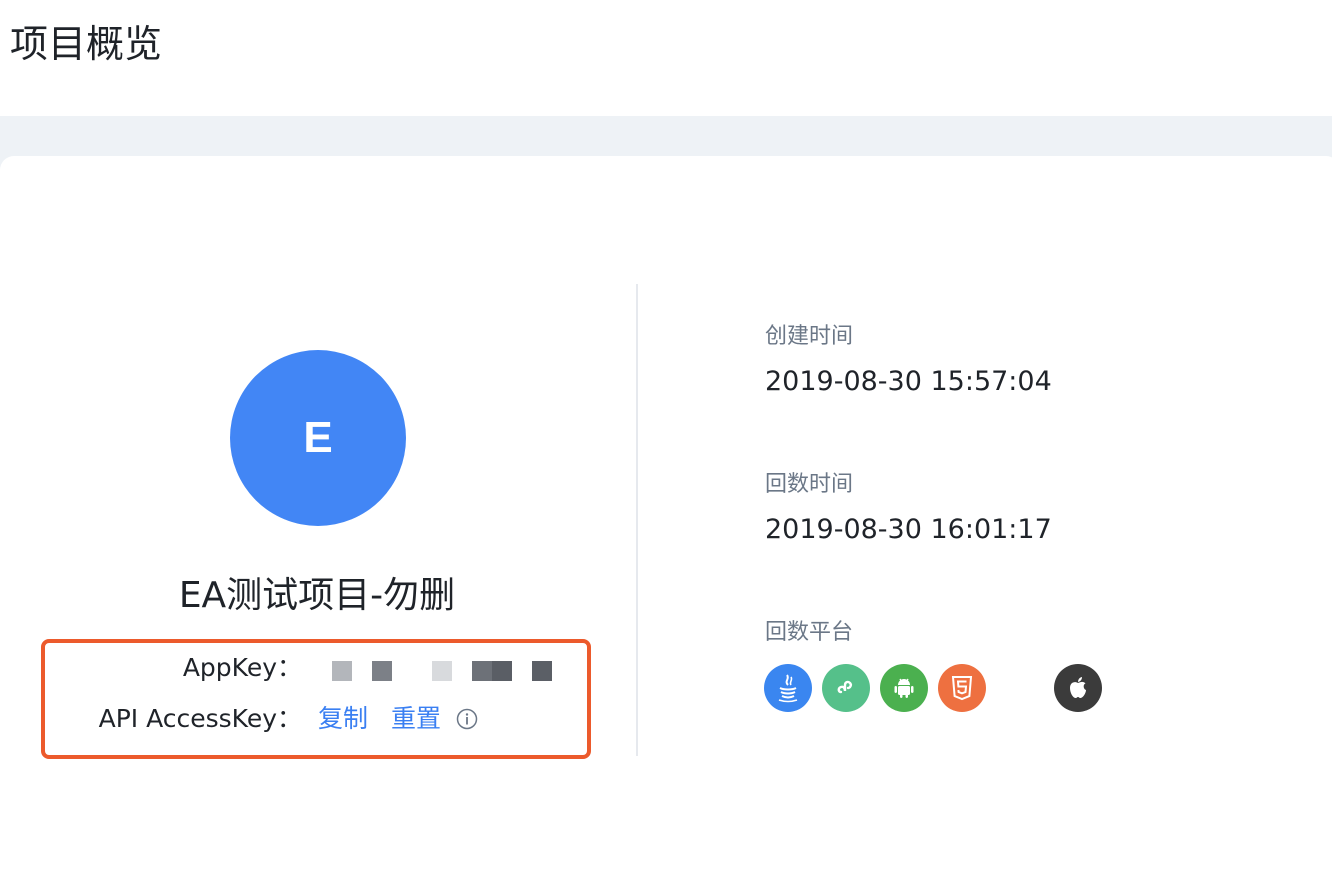 This screenshot has width=1332, height=882. I want to click on created-time-value: 2019-08-30 15:57:04, so click(908, 381).